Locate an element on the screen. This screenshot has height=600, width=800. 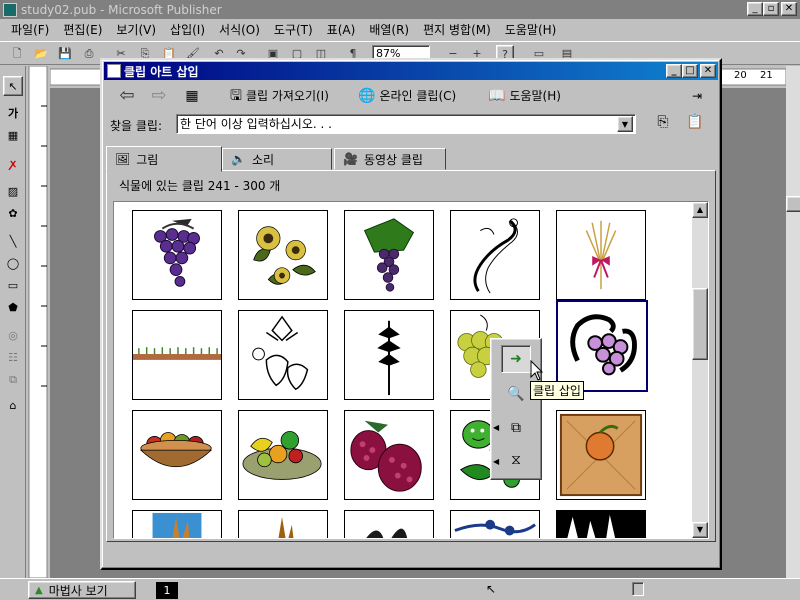
scroll-down-button: ▼ is located at coordinates (700, 530).